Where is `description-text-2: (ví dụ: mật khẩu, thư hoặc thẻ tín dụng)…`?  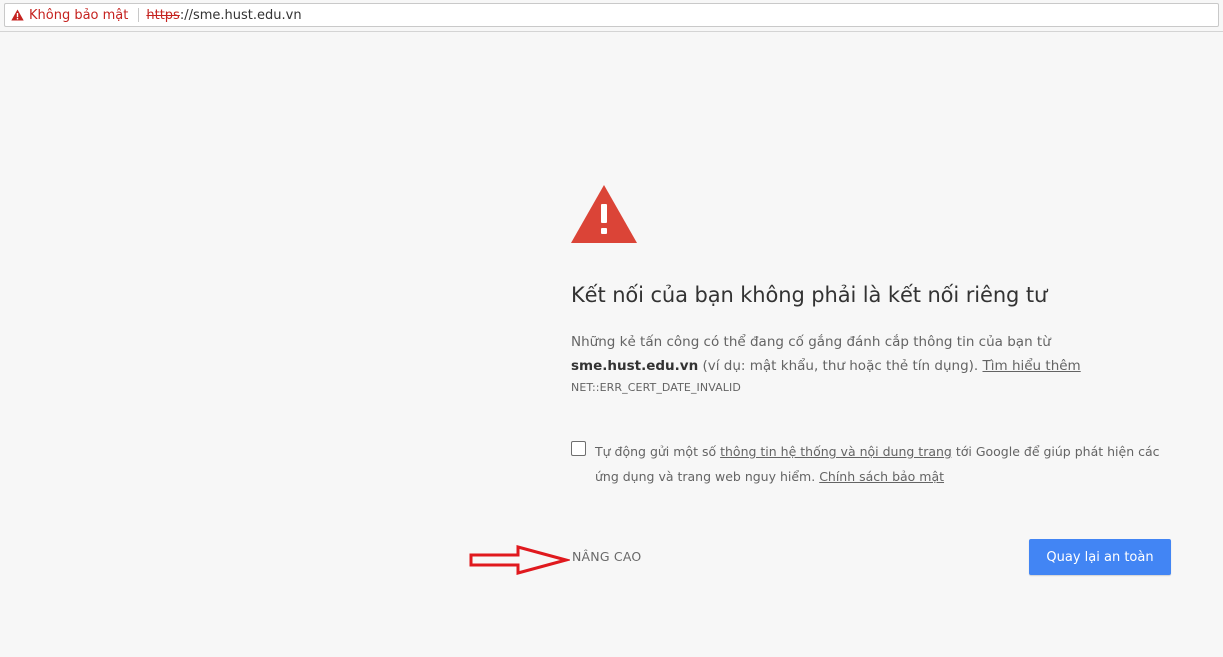 description-text-2: (ví dụ: mật khẩu, thư hoặc thẻ tín dụng)… is located at coordinates (840, 366).